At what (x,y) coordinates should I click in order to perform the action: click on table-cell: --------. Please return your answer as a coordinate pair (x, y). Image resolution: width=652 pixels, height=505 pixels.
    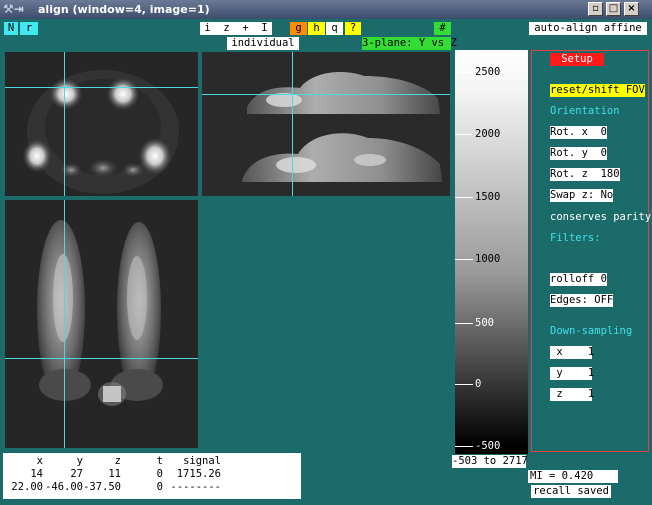
    Looking at the image, I should click on (195, 487).